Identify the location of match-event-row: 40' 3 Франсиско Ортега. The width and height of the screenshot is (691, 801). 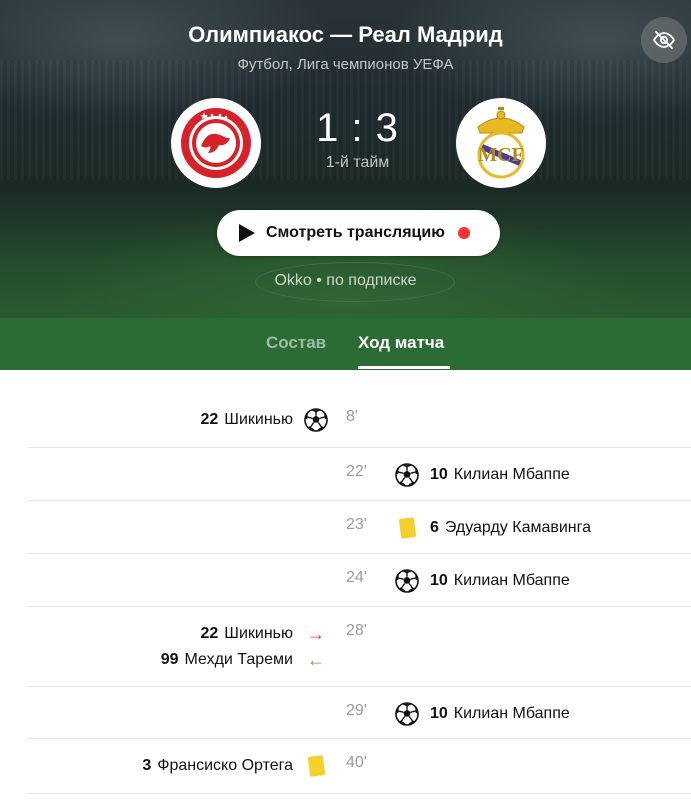
(359, 766).